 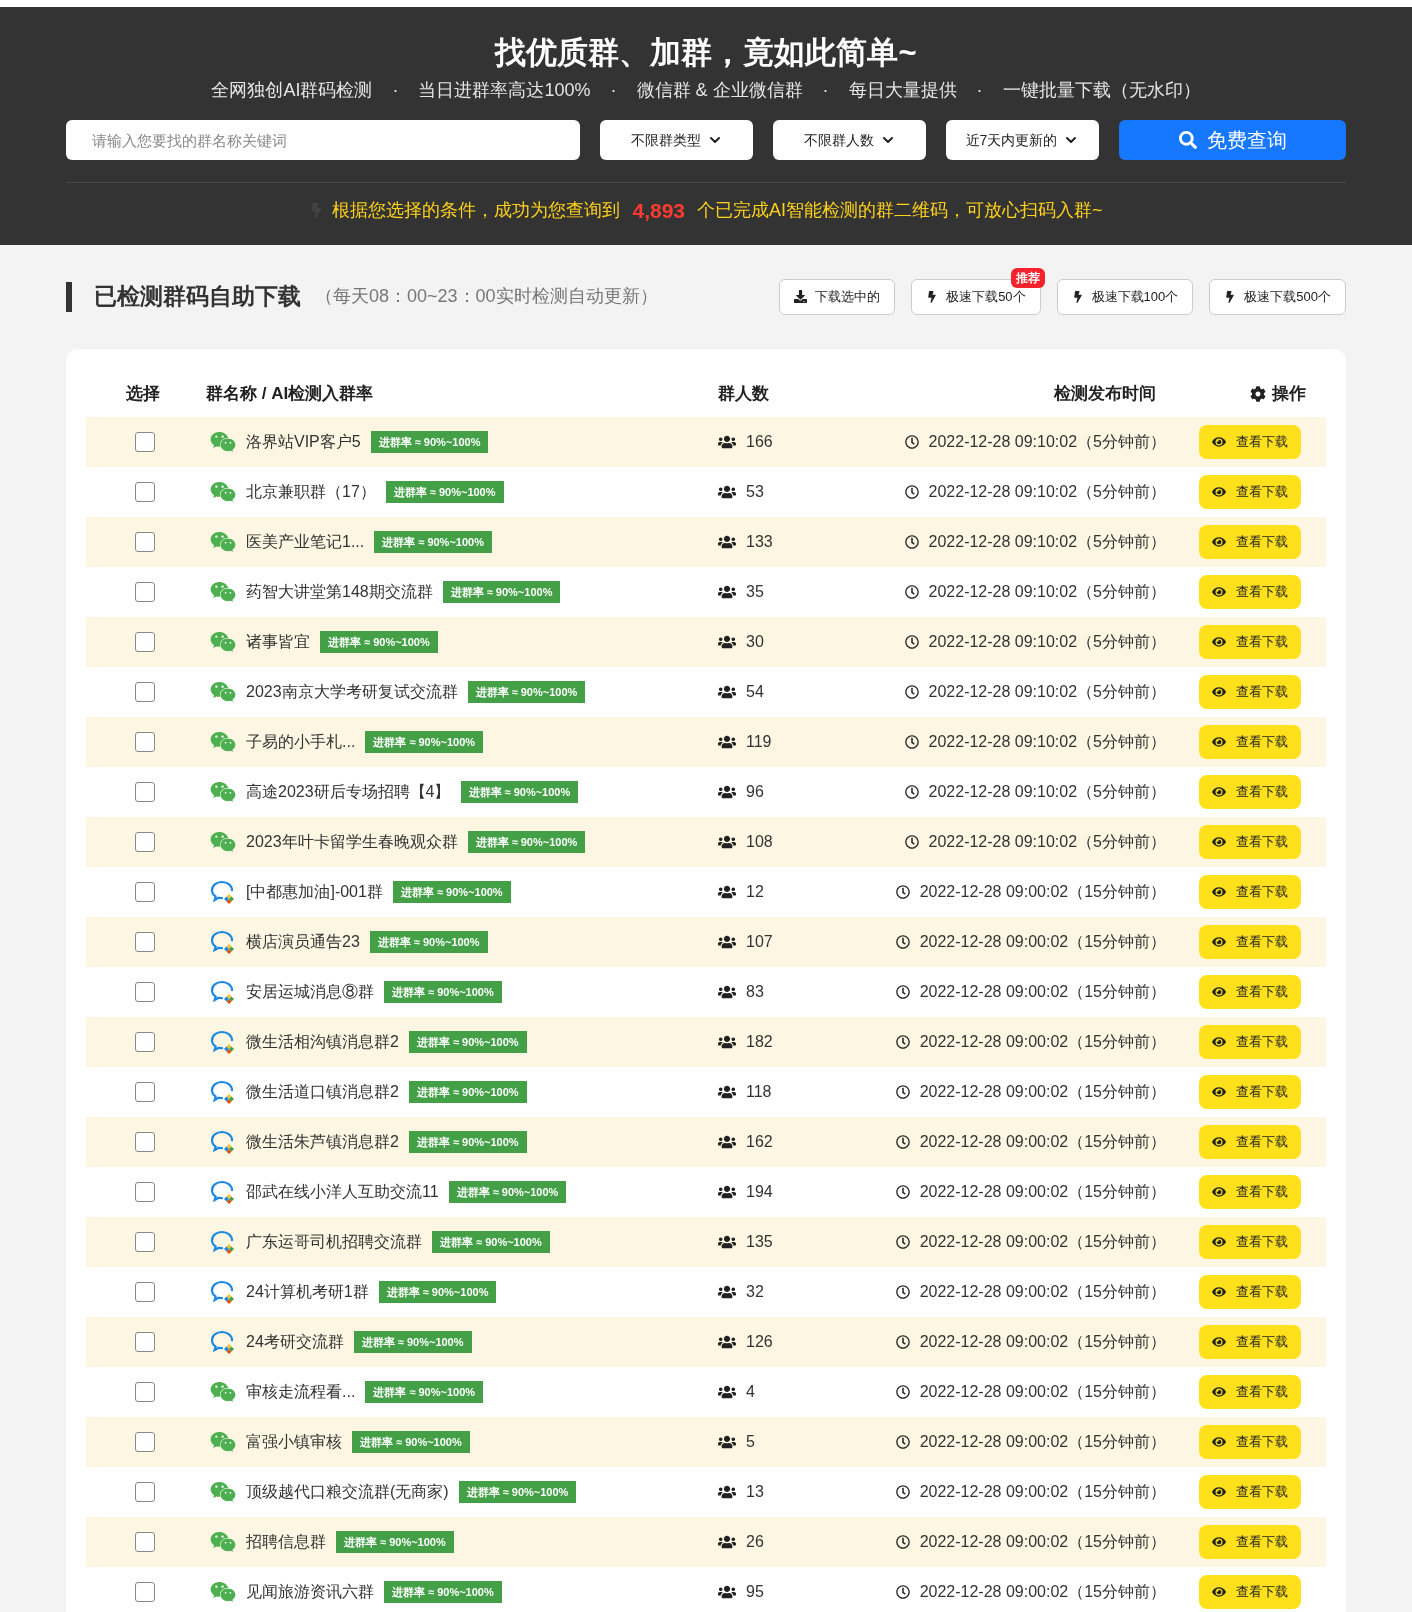 What do you see at coordinates (902, 90) in the screenshot?
I see `feature-text: 每日大量提供` at bounding box center [902, 90].